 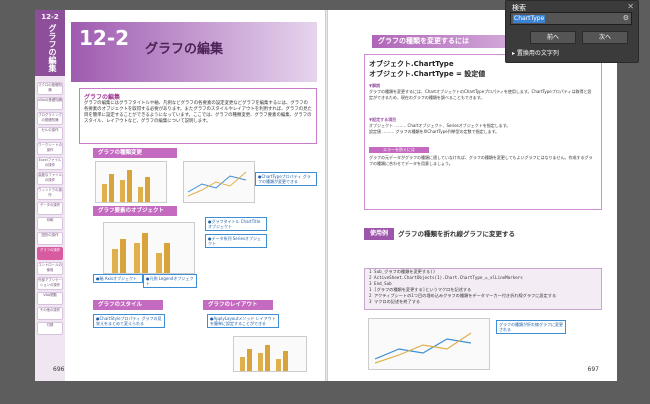 I want to click on subheading-chart-objects: グラフ要素のオブジェクト, so click(x=135, y=211).